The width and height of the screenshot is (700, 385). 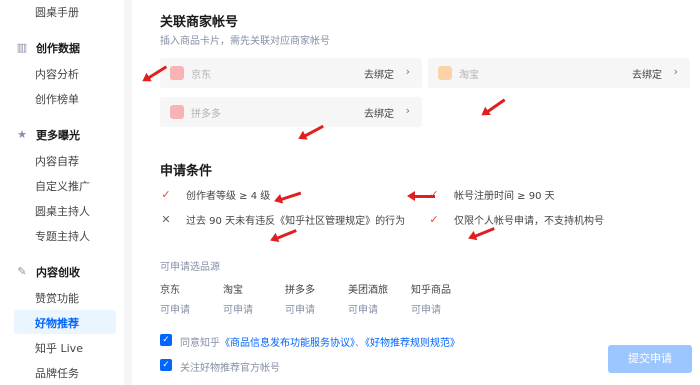 I want to click on bind-card-jd: 京东 去绑定 ›, so click(x=291, y=73).